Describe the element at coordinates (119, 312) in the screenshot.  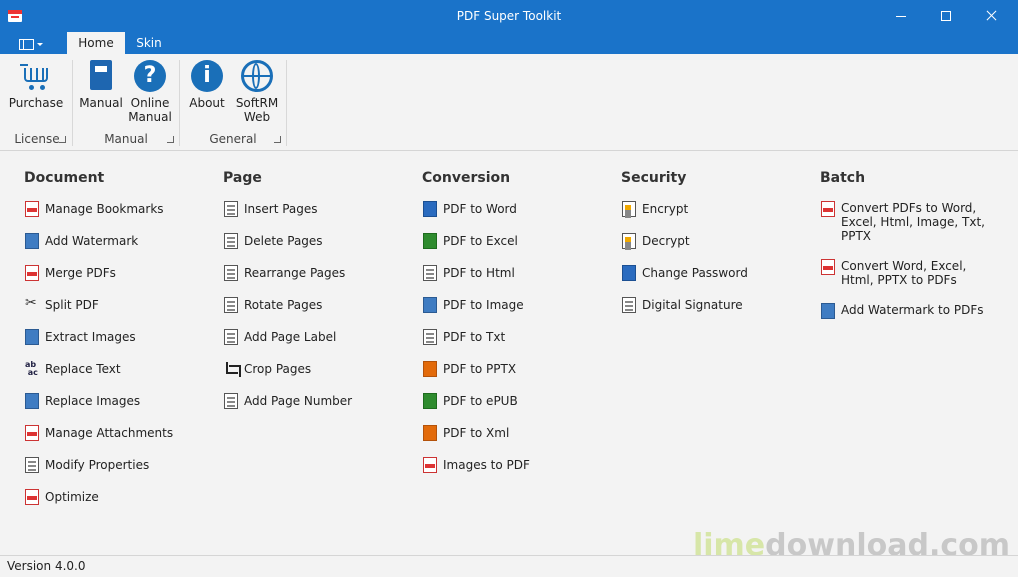
I see `tool-split-pdf: Split PDF` at that location.